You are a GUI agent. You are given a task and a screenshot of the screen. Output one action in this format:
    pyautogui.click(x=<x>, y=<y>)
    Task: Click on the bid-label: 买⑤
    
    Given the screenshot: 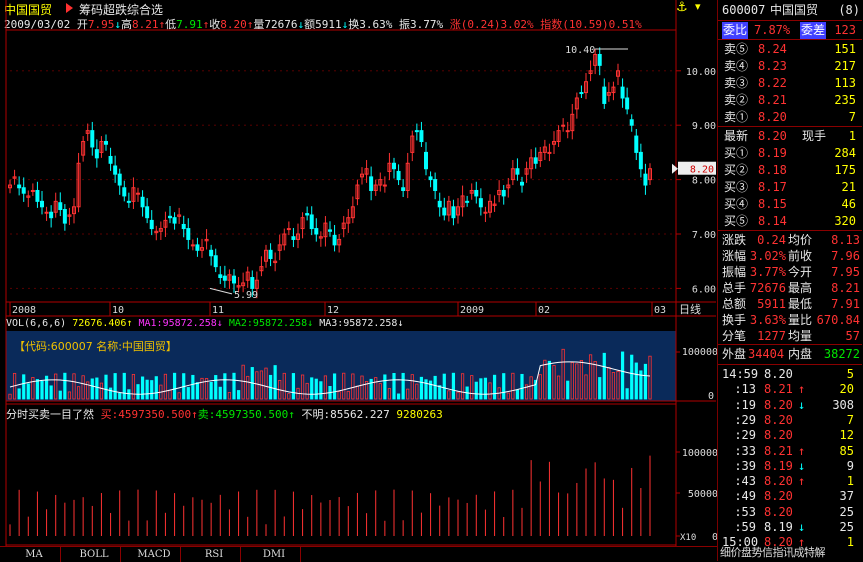 What is the action you would take?
    pyautogui.click(x=736, y=221)
    